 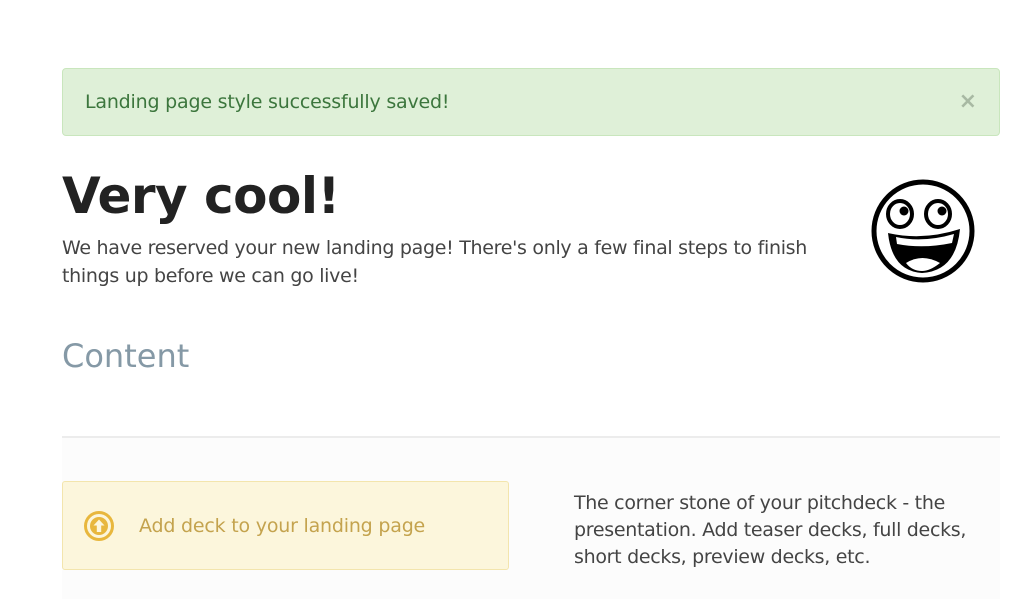 I want to click on content-section-title: Content, so click(x=126, y=356).